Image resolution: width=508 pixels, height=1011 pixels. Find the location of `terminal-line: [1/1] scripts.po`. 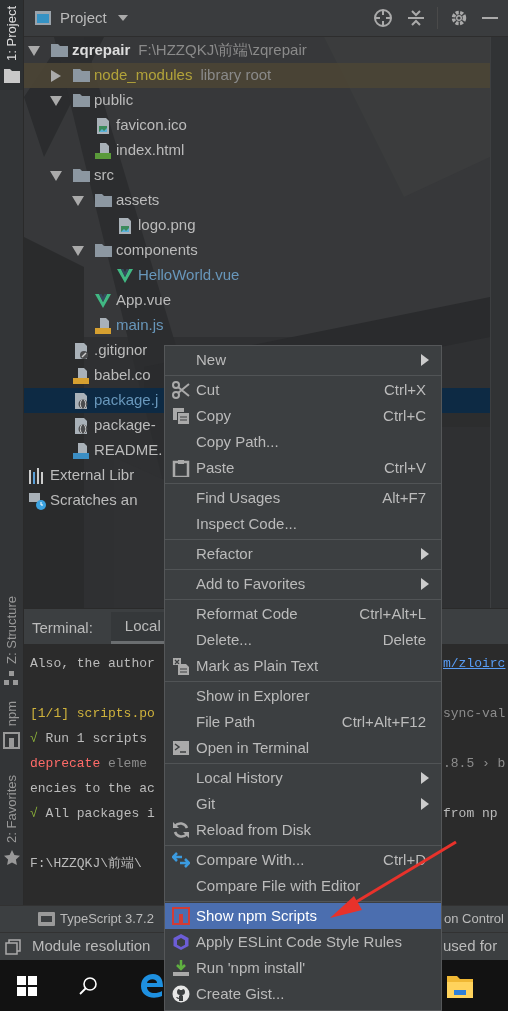

terminal-line: [1/1] scripts.po is located at coordinates (93, 713).